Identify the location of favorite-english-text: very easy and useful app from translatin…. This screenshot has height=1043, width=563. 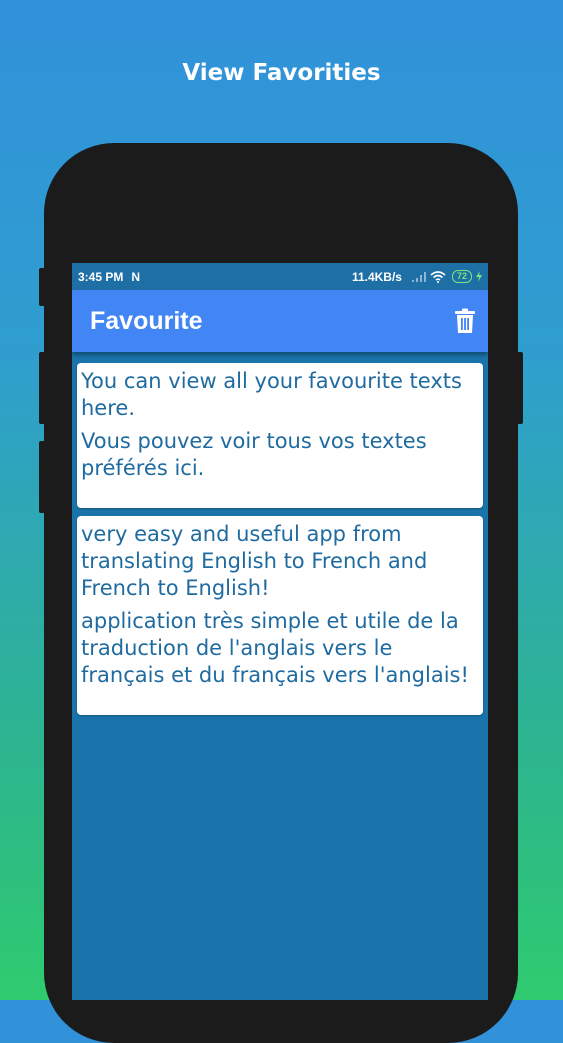
(254, 561).